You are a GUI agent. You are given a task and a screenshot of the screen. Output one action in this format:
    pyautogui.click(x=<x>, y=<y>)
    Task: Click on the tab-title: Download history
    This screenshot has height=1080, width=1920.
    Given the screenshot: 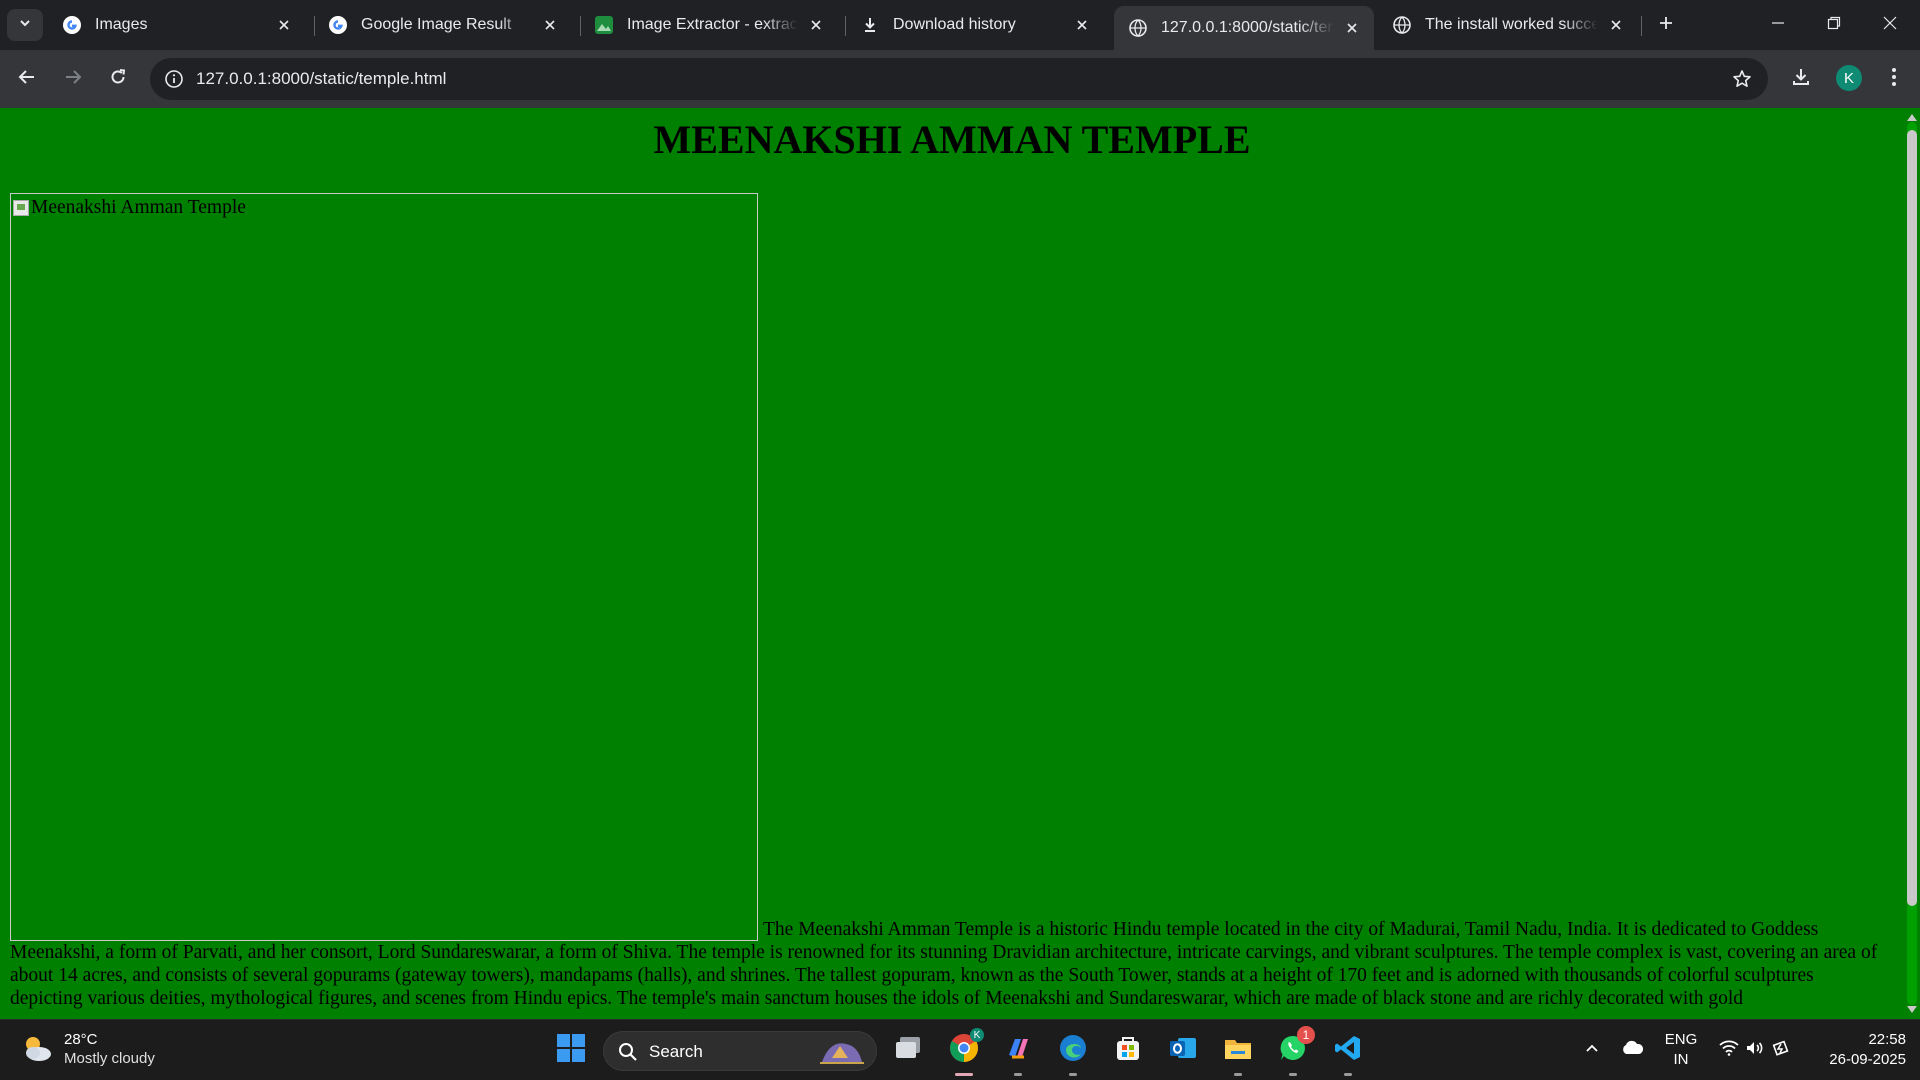 What is the action you would take?
    pyautogui.click(x=954, y=24)
    